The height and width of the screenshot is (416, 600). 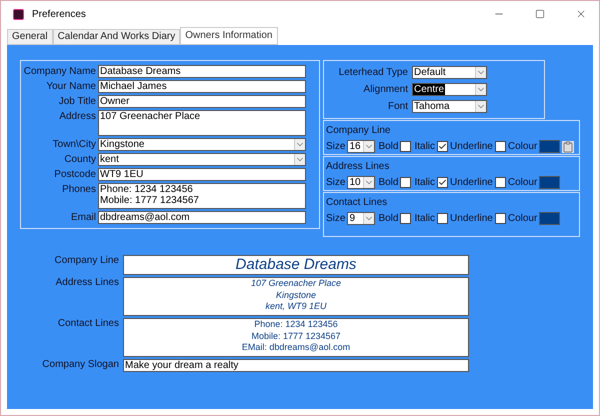 What do you see at coordinates (202, 123) in the screenshot?
I see `text-area: 107 Greenacher Place` at bounding box center [202, 123].